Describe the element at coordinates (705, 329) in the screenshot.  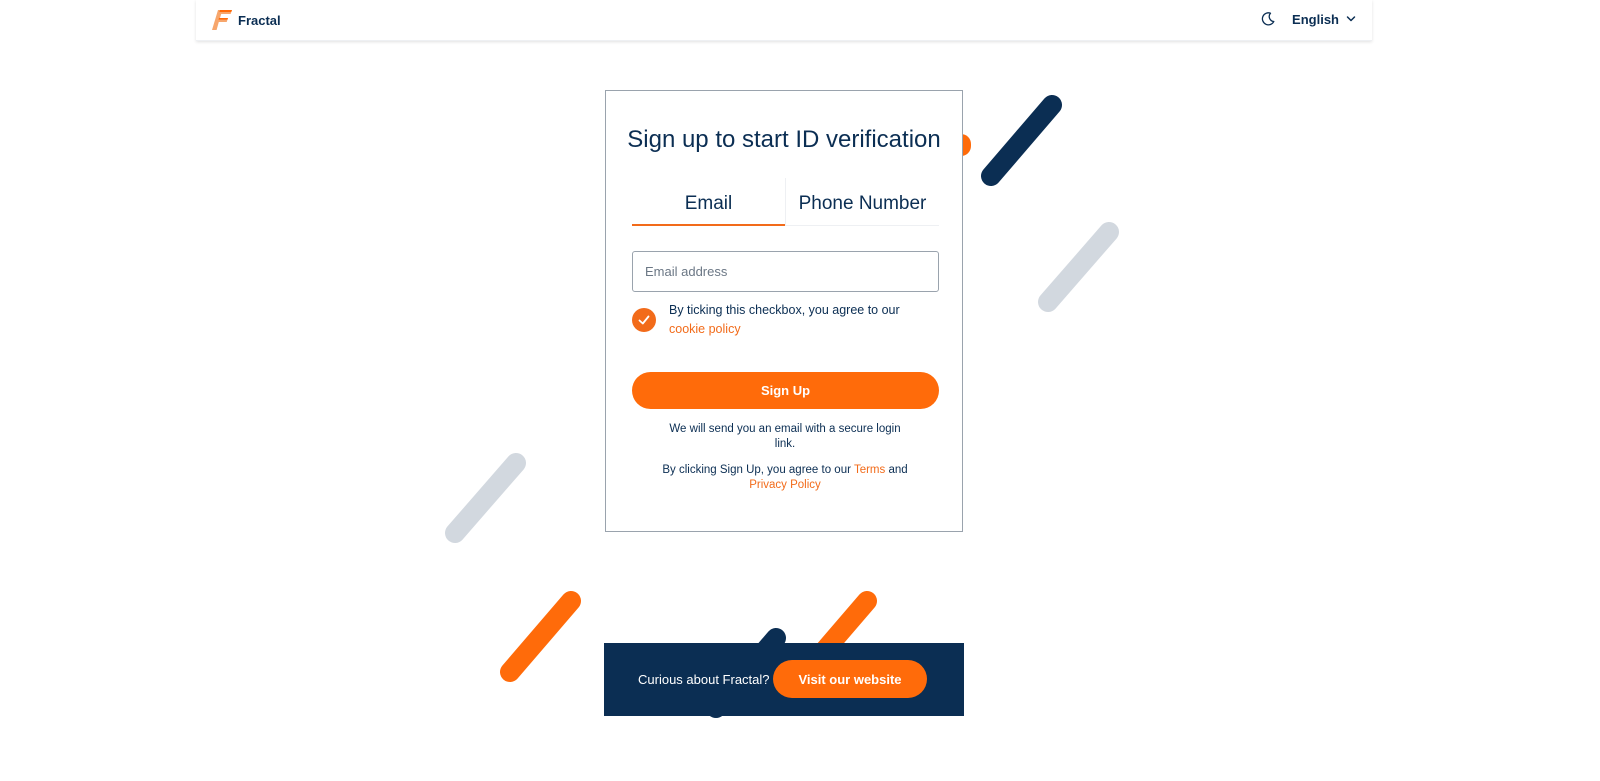
I see `cookie-policy-link: cookie policy` at that location.